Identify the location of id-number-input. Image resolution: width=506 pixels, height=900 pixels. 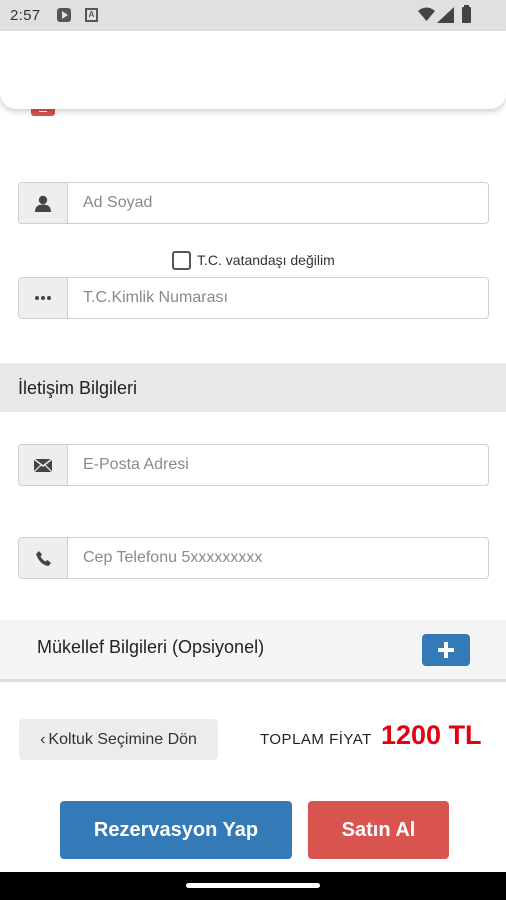
(278, 298).